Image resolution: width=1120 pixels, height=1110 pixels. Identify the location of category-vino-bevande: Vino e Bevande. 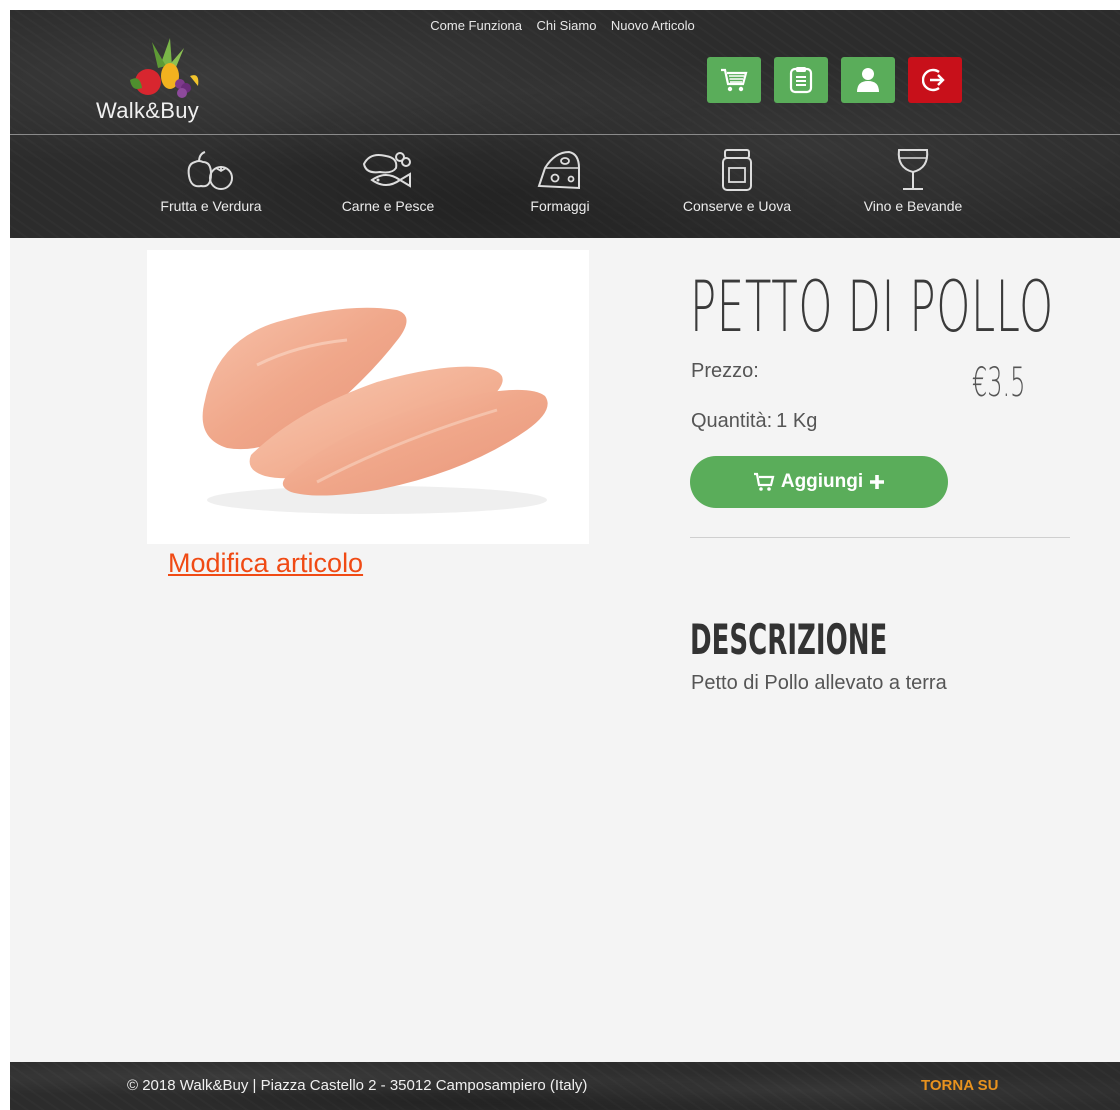
(913, 181).